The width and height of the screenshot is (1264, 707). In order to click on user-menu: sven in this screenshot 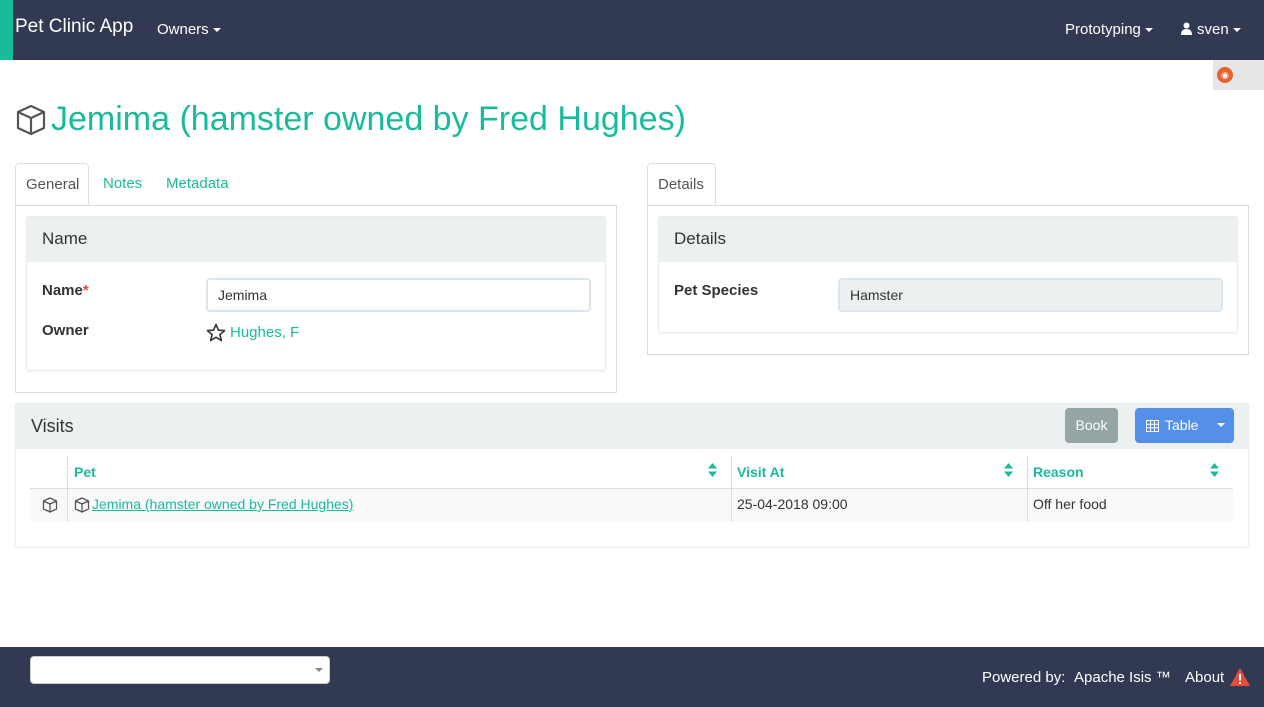, I will do `click(1211, 29)`.